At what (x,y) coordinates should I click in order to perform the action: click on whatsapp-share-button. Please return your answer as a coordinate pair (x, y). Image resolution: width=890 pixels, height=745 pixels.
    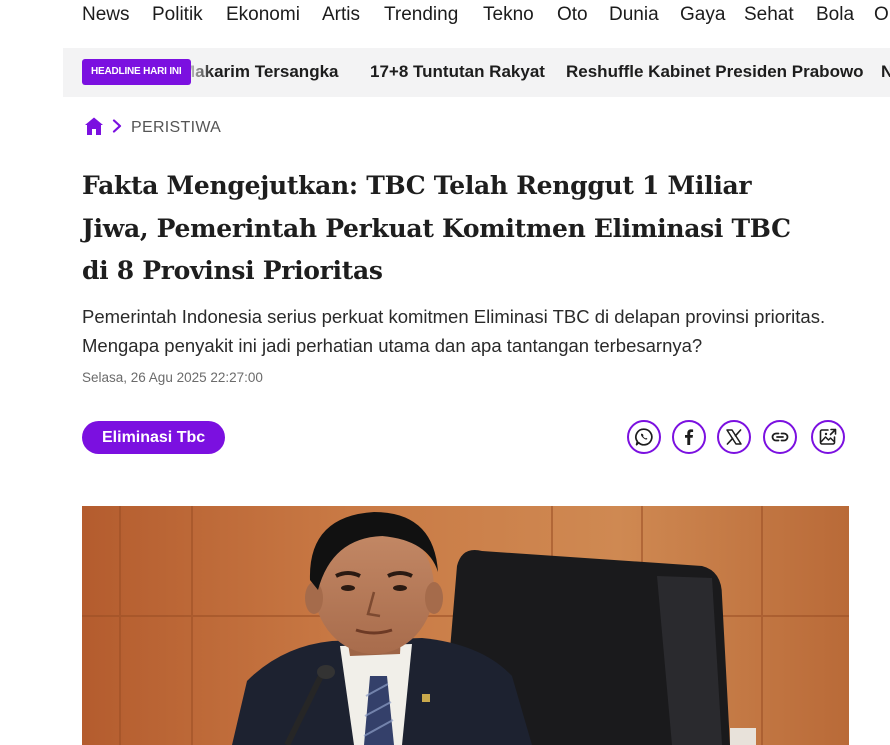
    Looking at the image, I should click on (644, 437).